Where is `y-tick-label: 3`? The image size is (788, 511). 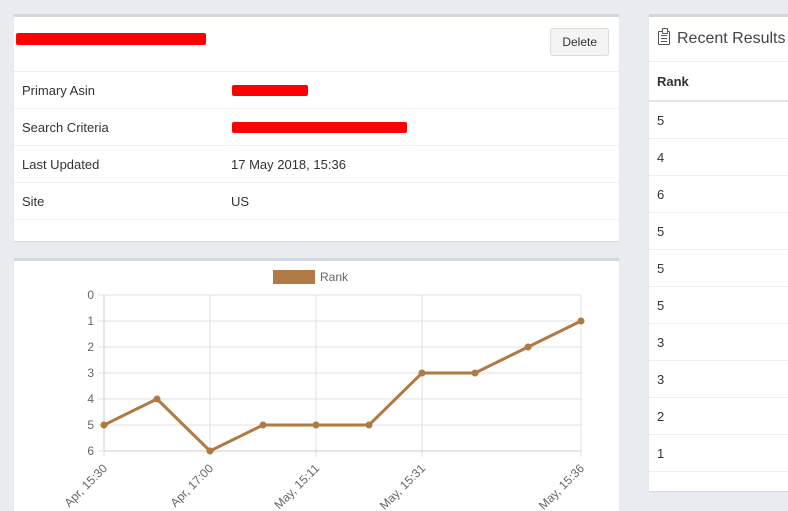
y-tick-label: 3 is located at coordinates (90, 373).